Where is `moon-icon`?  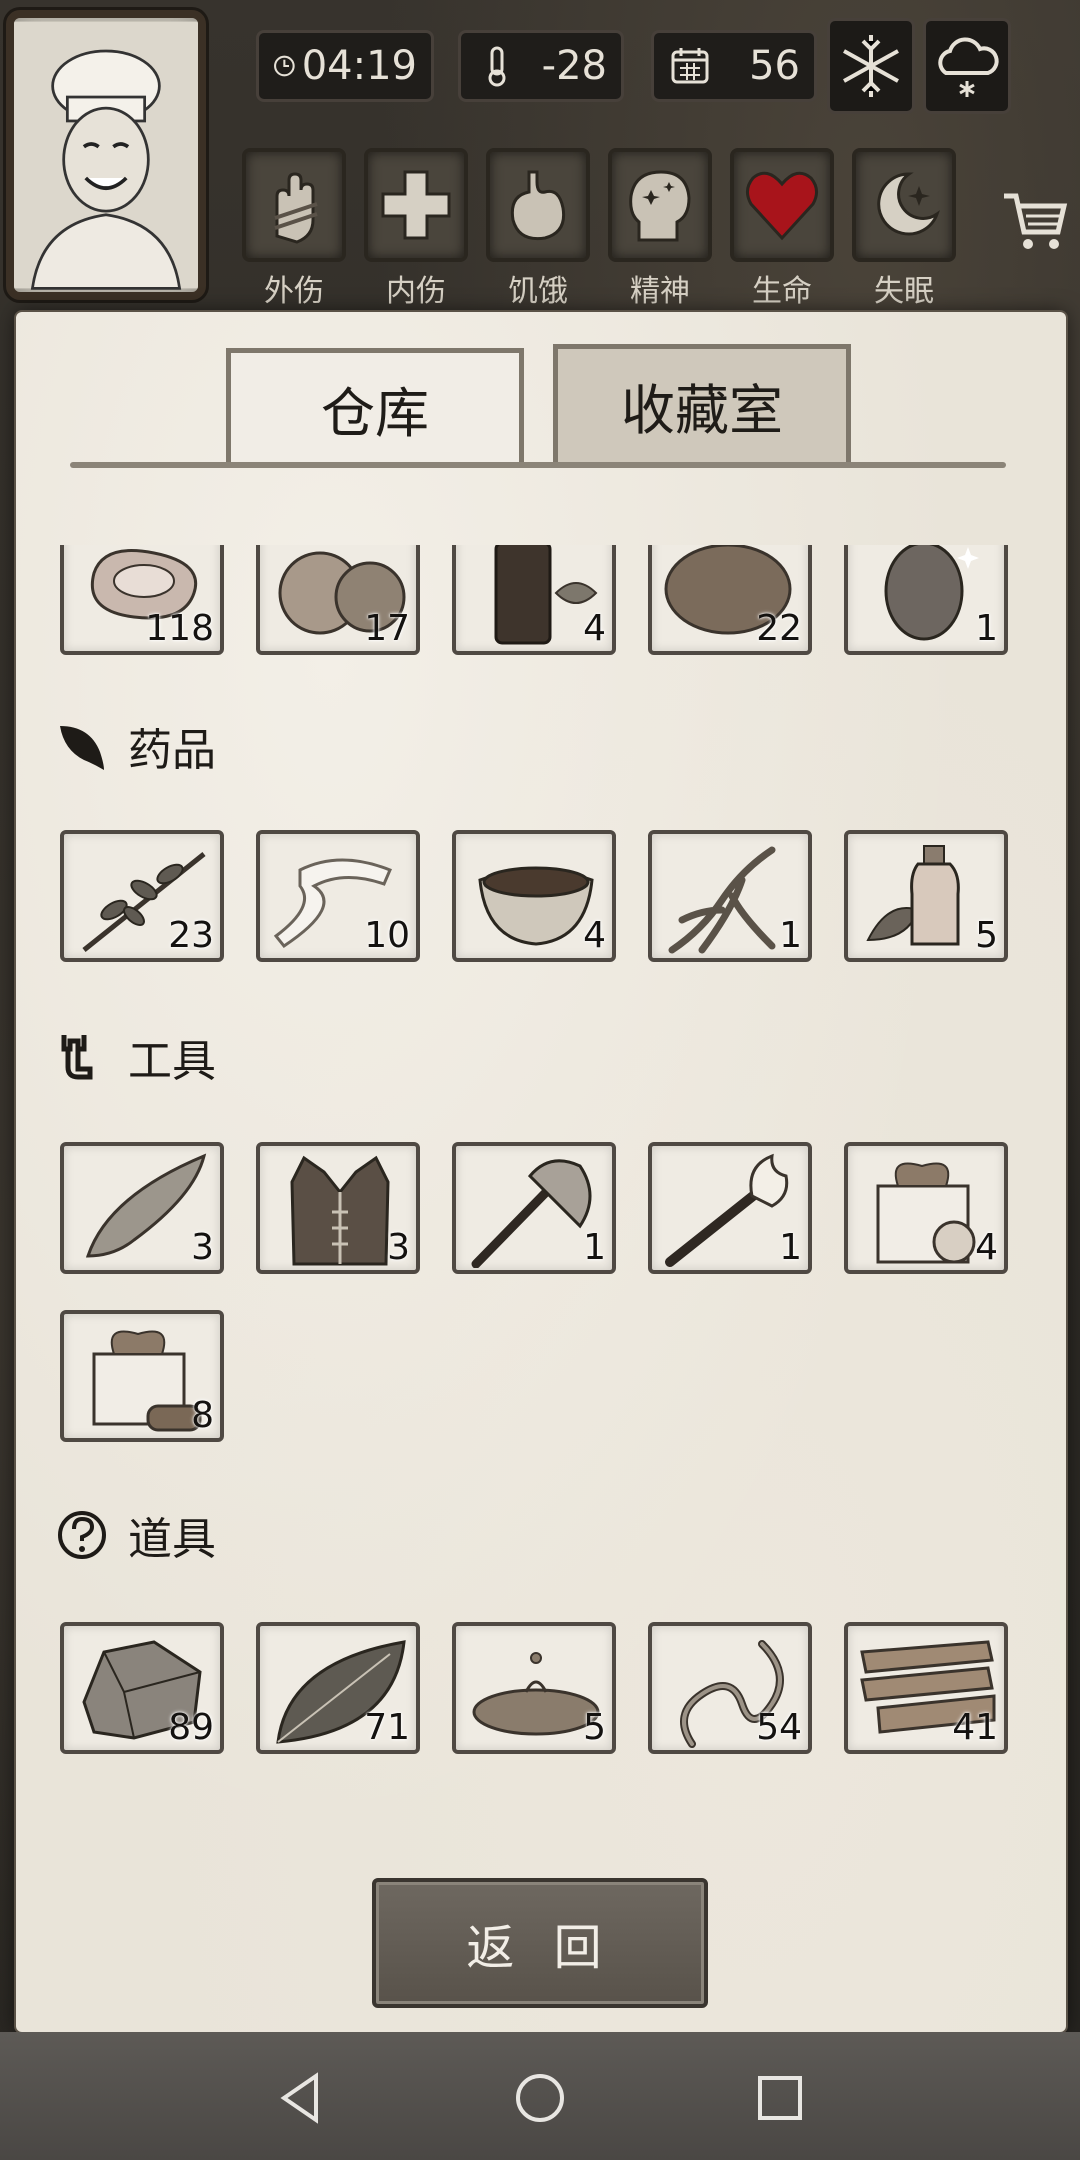
moon-icon is located at coordinates (908, 204).